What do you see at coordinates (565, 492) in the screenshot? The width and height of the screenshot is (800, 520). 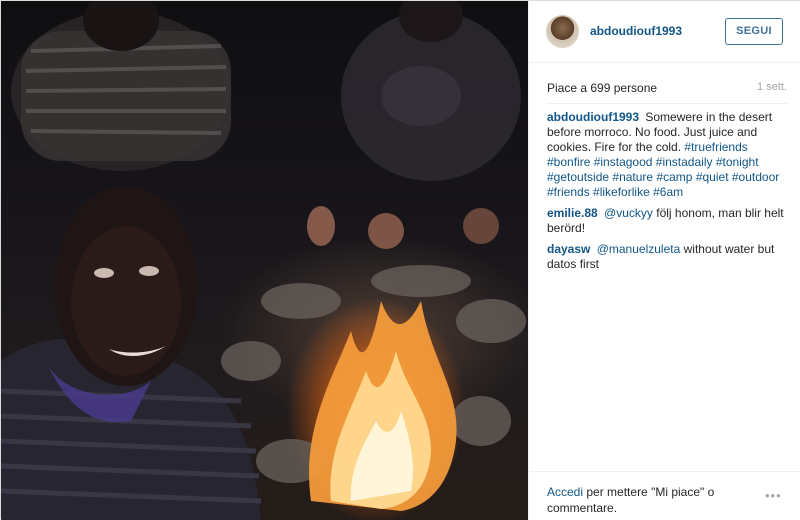 I see `login-link: Accedi` at bounding box center [565, 492].